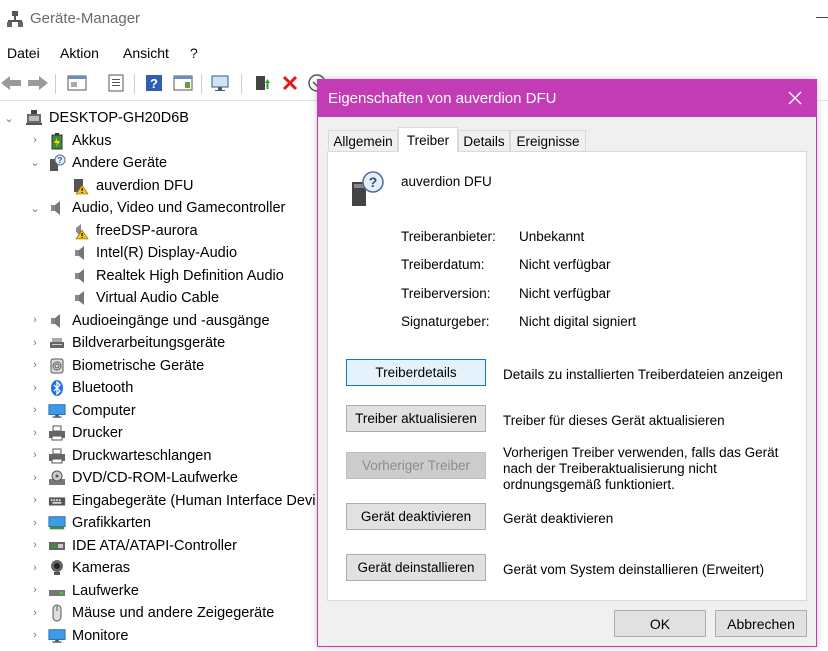  I want to click on tree-item-audio-video: Audio, Video und Gamecontroller, so click(166, 208).